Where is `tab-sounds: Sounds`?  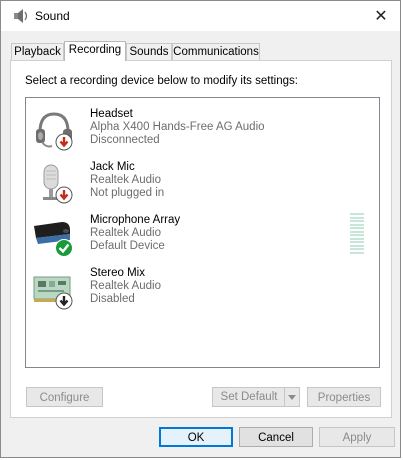
tab-sounds: Sounds is located at coordinates (149, 51).